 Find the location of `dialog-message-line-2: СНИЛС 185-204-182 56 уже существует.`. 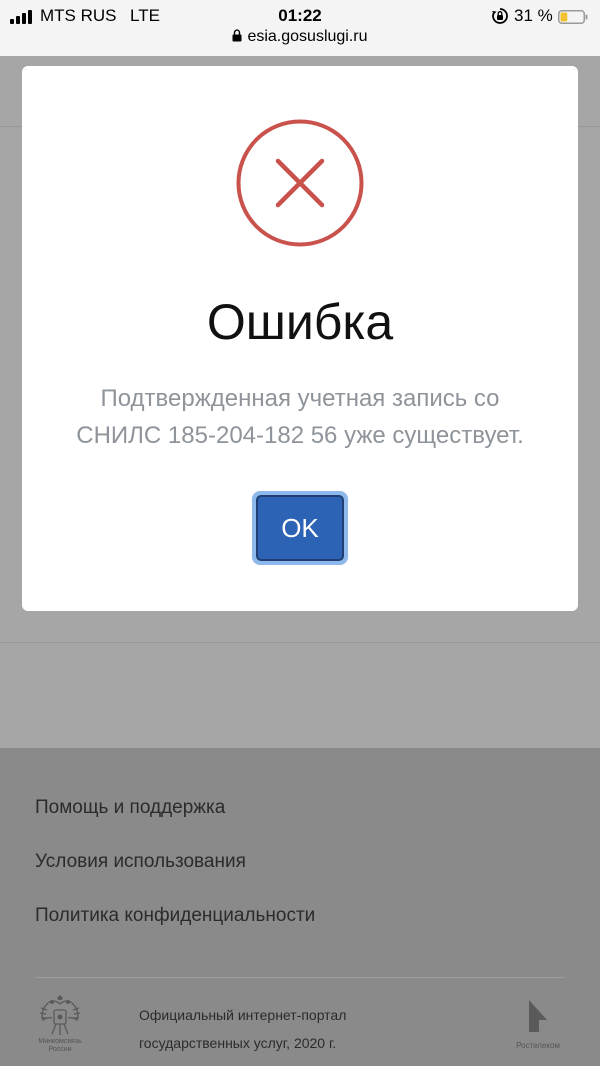

dialog-message-line-2: СНИЛС 185-204-182 56 уже существует. is located at coordinates (300, 435).